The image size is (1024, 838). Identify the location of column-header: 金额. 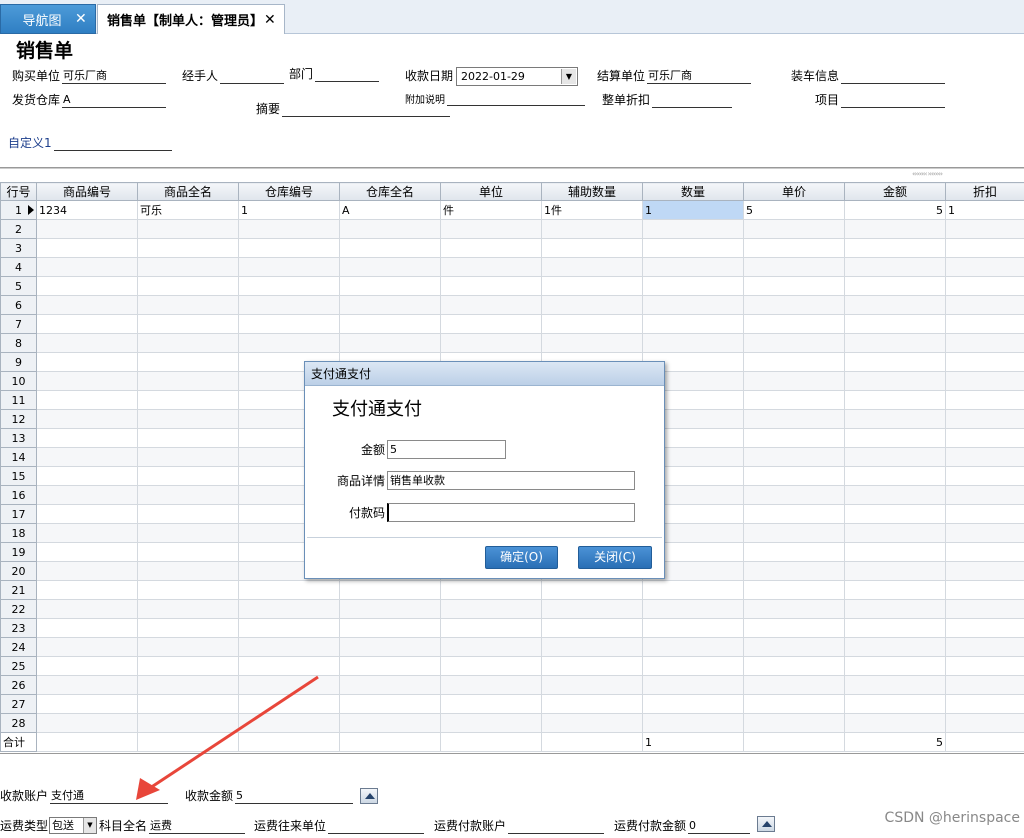
(895, 191).